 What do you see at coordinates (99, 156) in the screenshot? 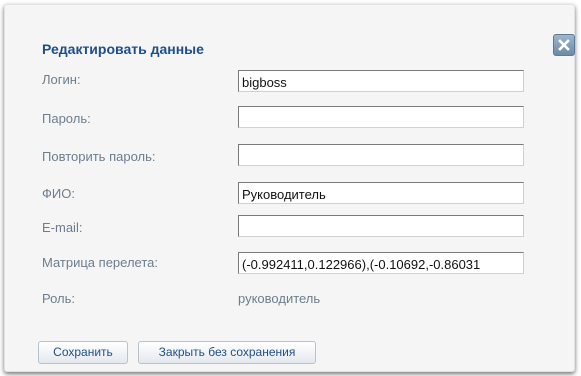
I see `password-repeat-label: Повторить пароль:` at bounding box center [99, 156].